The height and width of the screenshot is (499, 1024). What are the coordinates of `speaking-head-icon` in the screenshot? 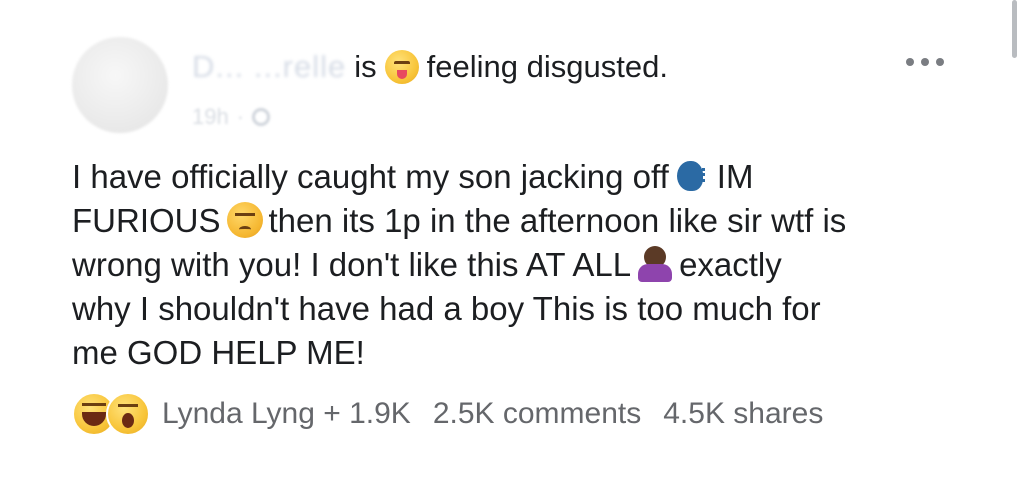 It's located at (693, 176).